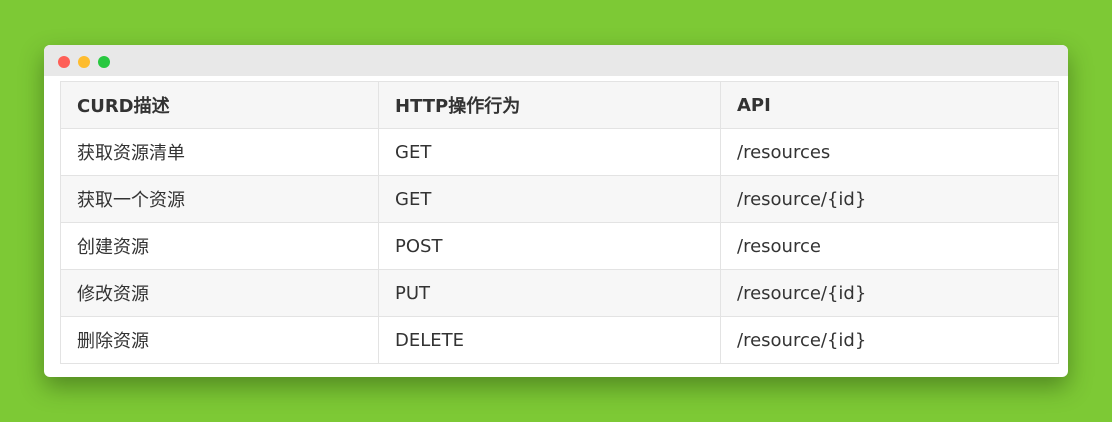  What do you see at coordinates (64, 62) in the screenshot?
I see `close-window-button` at bounding box center [64, 62].